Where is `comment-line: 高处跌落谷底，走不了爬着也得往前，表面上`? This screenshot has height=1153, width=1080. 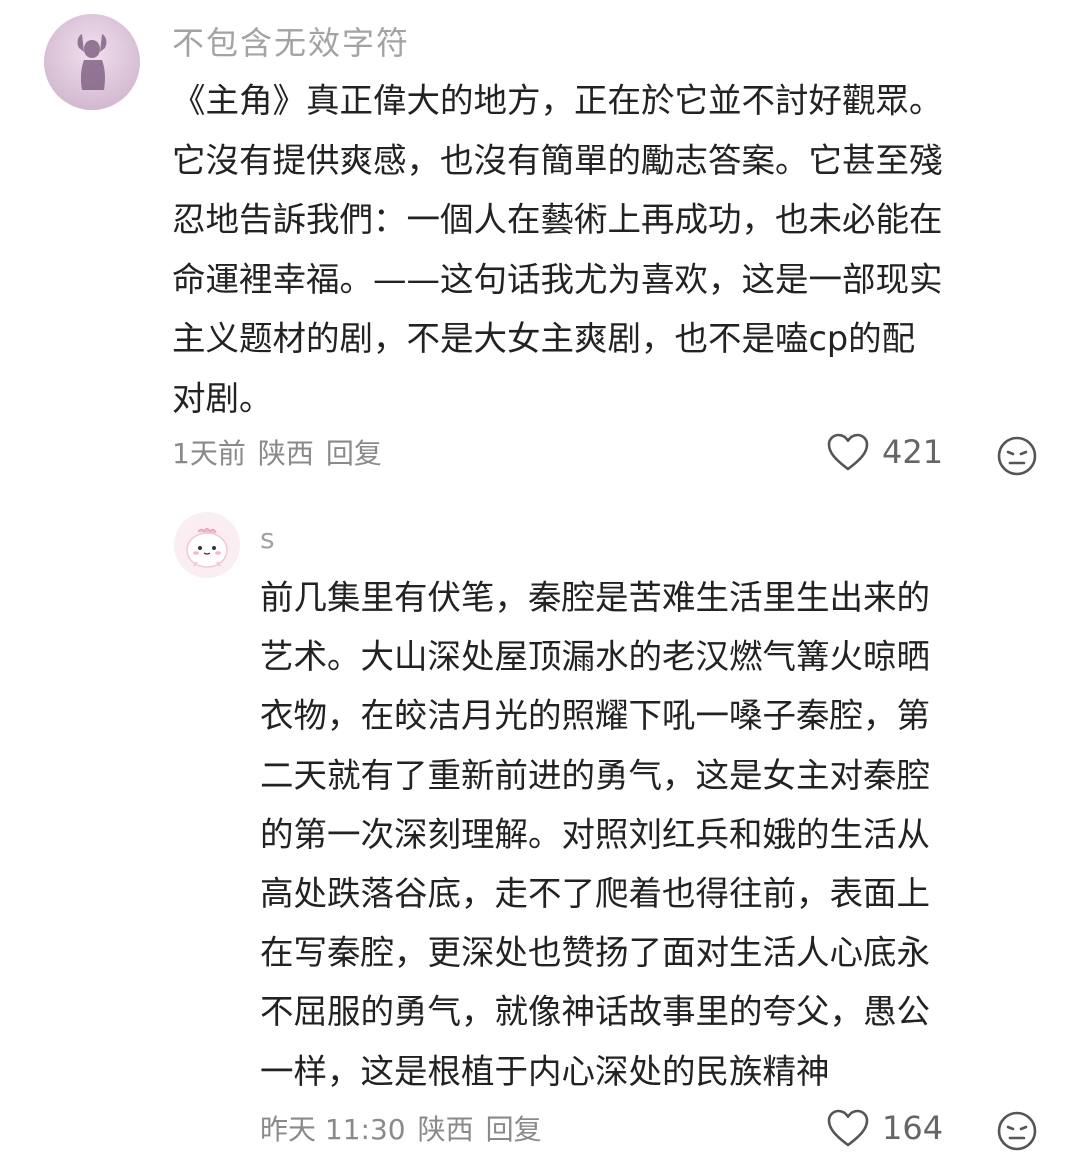
comment-line: 高处跌落谷底，走不了爬着也得往前，表面上 is located at coordinates (595, 894).